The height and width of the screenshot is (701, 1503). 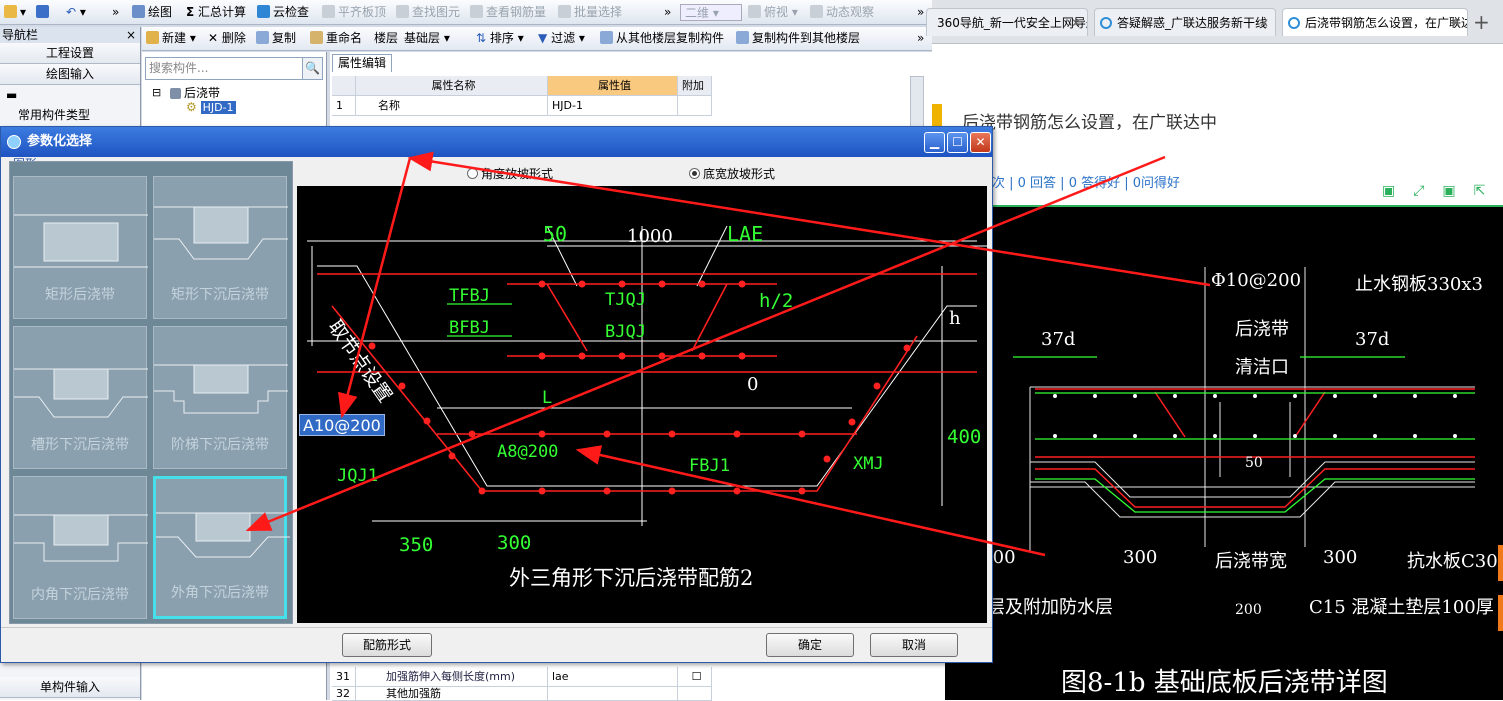 What do you see at coordinates (70, 74) in the screenshot?
I see `drawing-input-button: 绘图输入` at bounding box center [70, 74].